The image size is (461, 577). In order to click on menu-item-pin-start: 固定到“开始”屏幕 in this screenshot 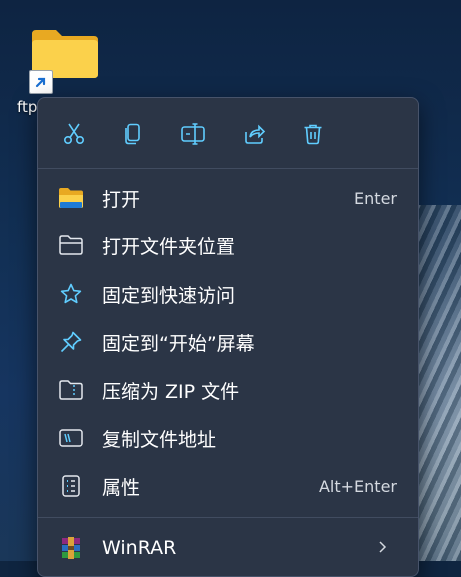, I will do `click(228, 342)`.